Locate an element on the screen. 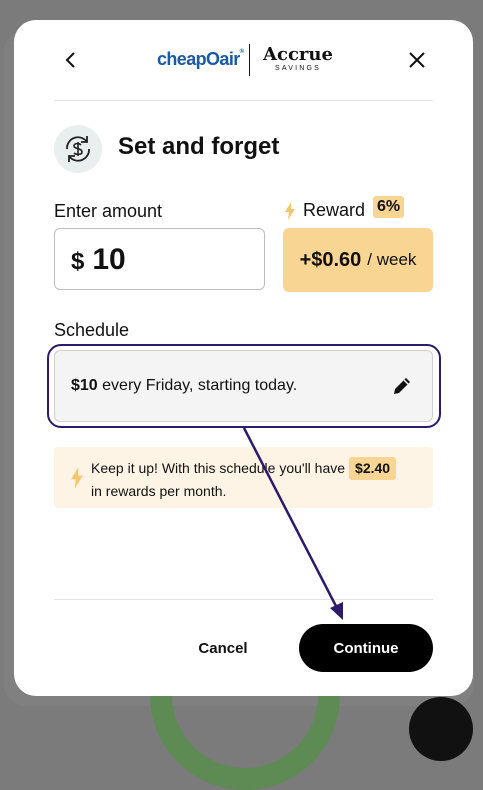 The image size is (483, 790). amount-label: Enter amount is located at coordinates (108, 211).